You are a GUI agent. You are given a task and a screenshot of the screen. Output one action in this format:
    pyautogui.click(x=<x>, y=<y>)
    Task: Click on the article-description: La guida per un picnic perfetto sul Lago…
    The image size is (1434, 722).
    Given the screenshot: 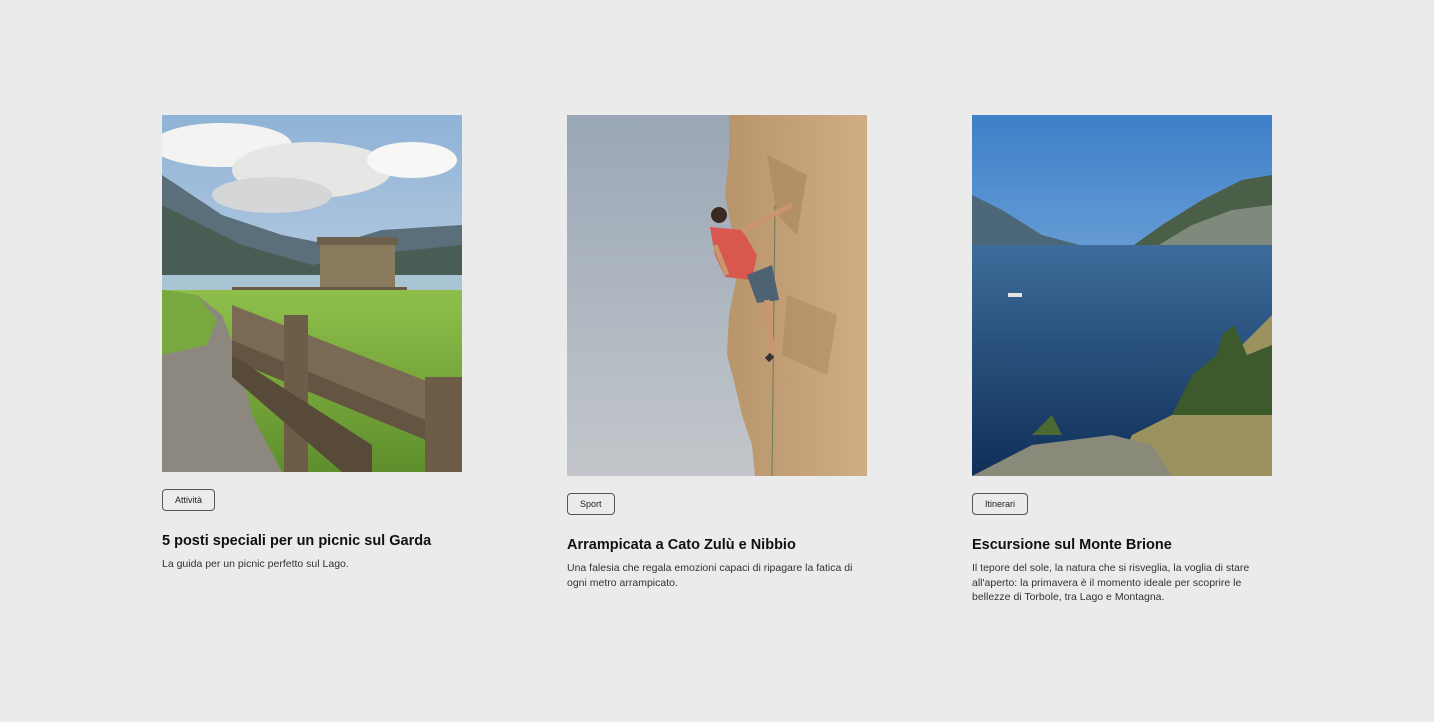 What is the action you would take?
    pyautogui.click(x=255, y=564)
    